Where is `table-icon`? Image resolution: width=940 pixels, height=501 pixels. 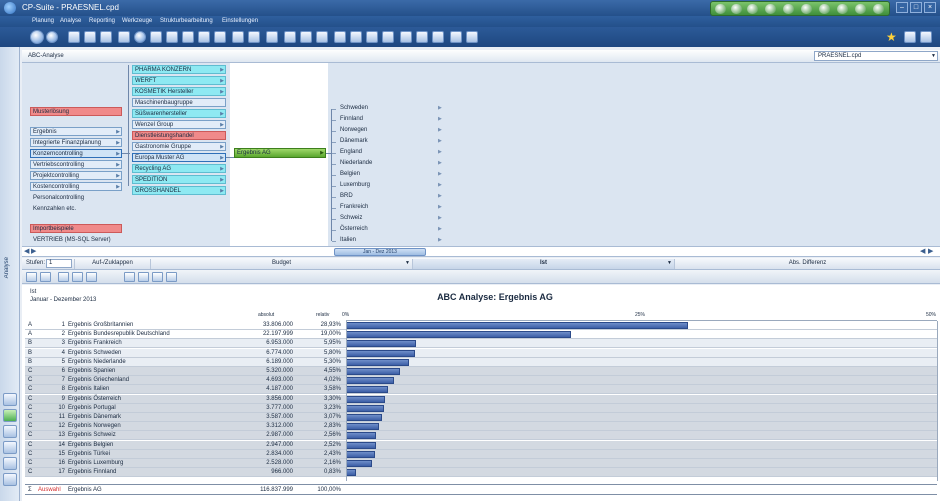 table-icon is located at coordinates (124, 37).